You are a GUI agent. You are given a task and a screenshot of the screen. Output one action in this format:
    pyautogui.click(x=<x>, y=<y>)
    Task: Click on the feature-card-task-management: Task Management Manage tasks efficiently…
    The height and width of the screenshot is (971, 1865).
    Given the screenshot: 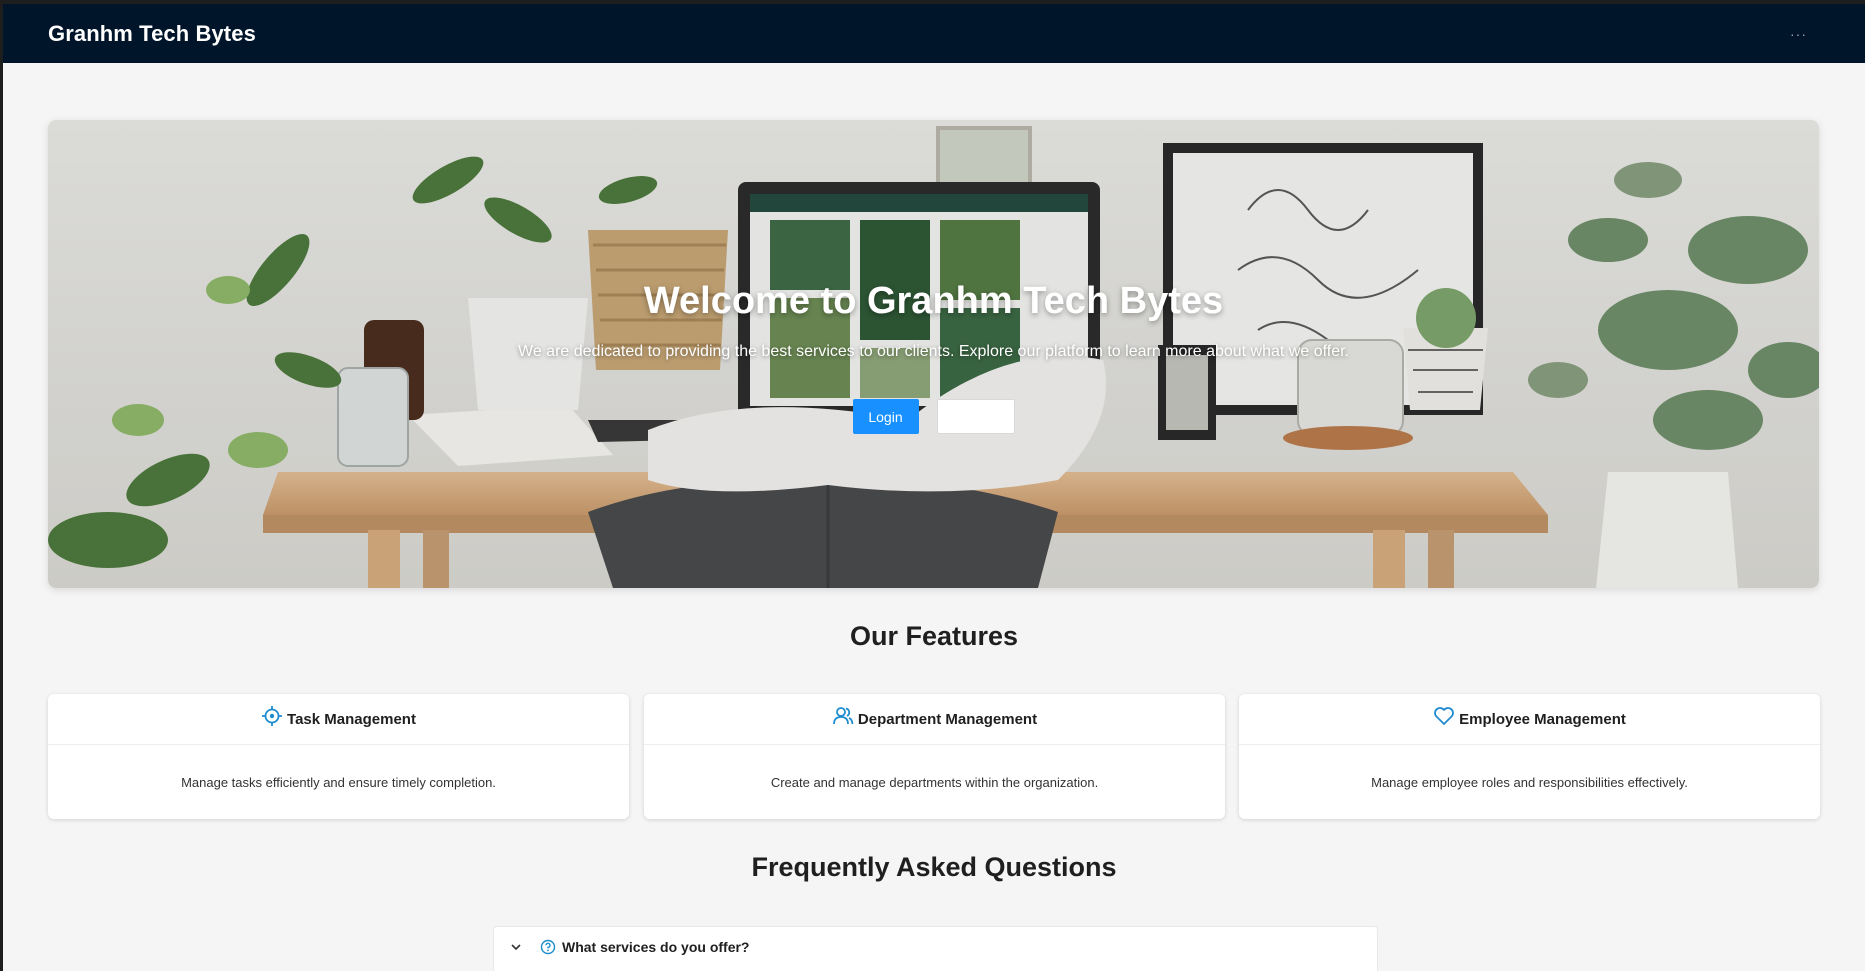 What is the action you would take?
    pyautogui.click(x=338, y=756)
    